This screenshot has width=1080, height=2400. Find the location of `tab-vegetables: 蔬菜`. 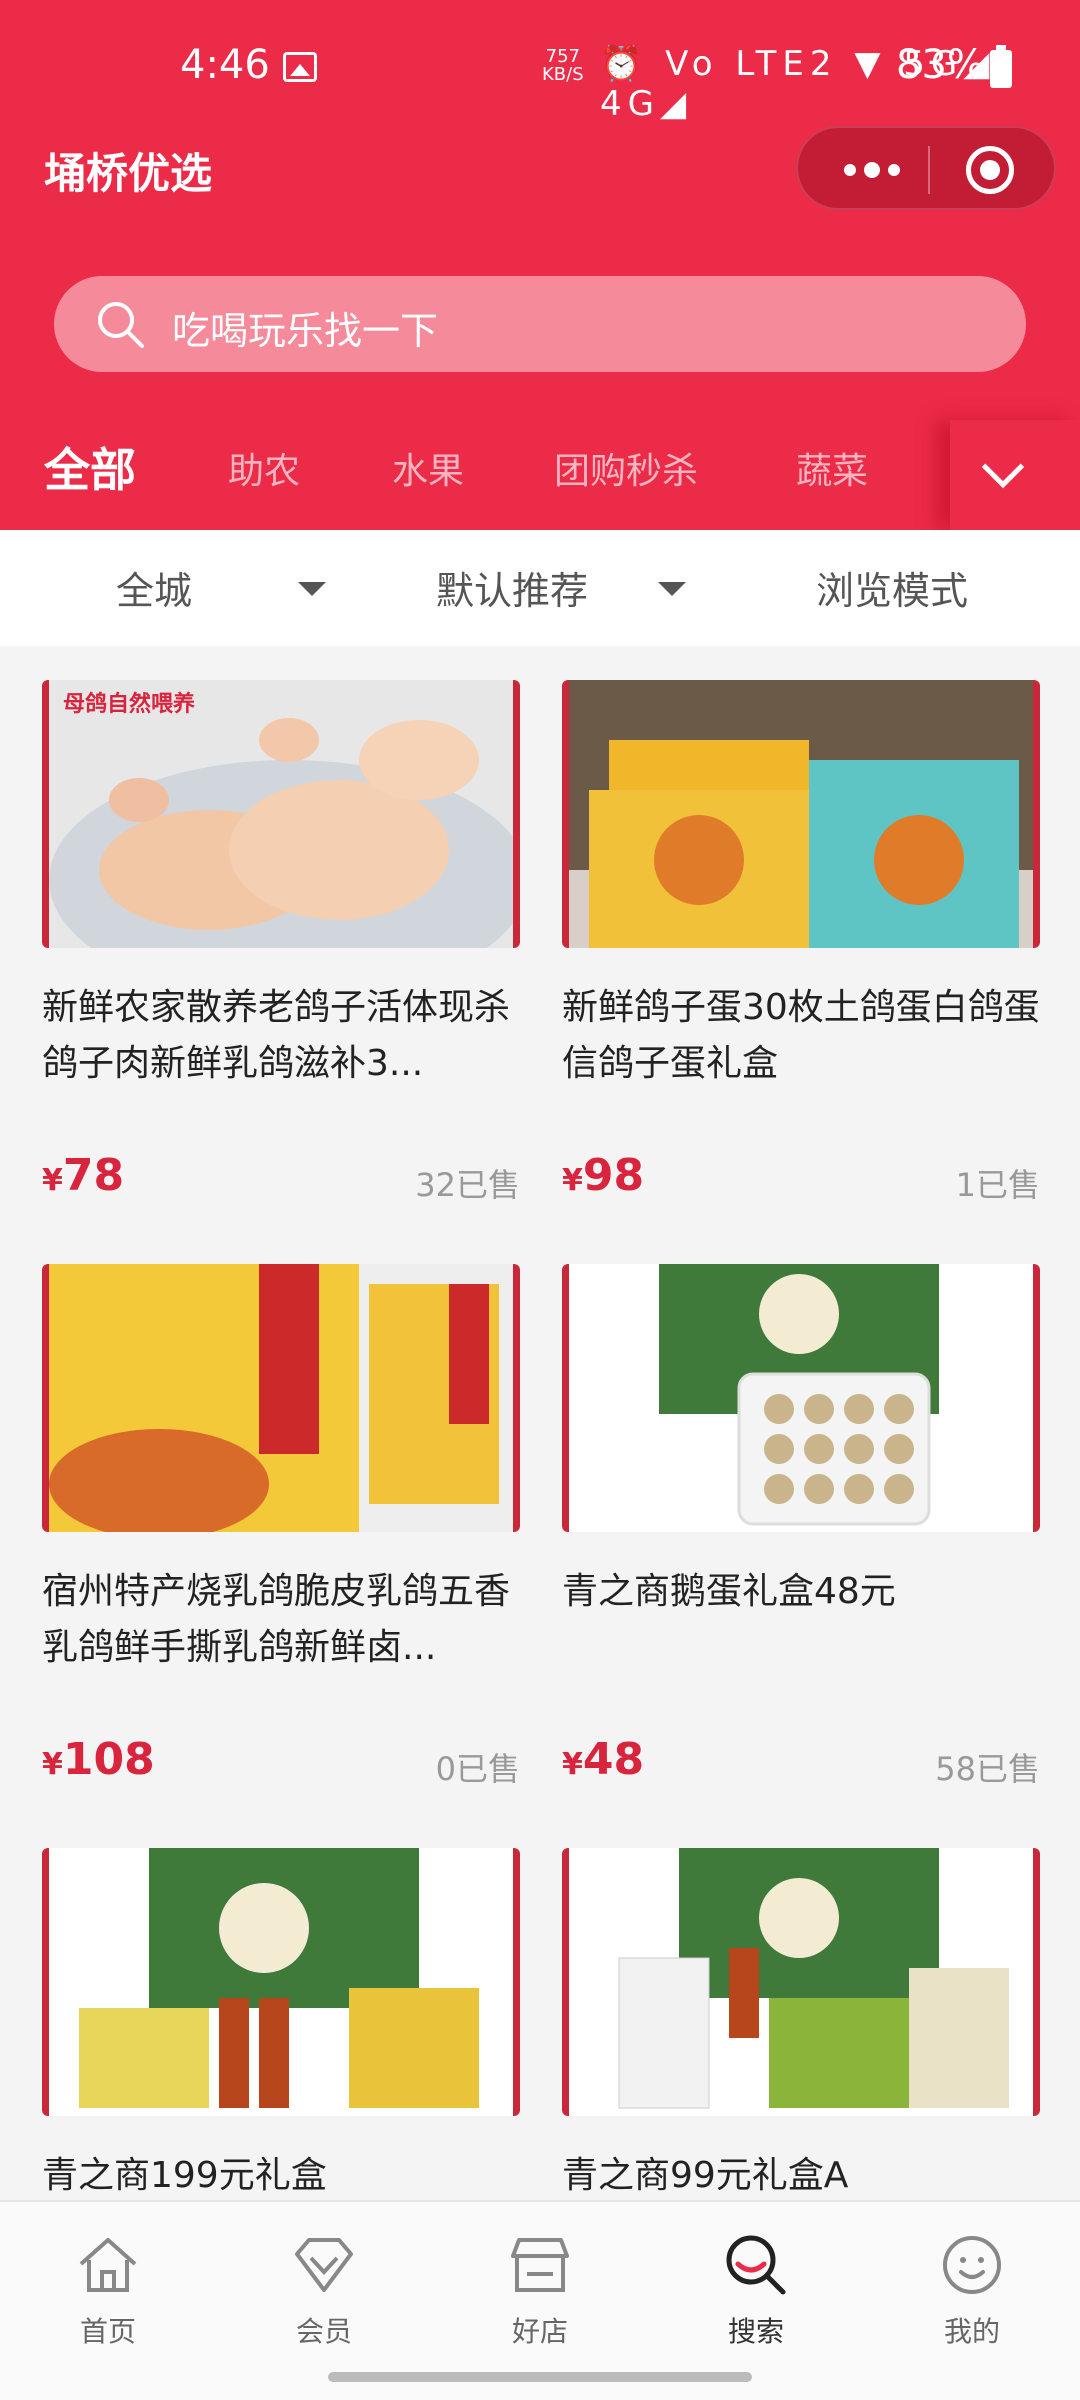

tab-vegetables: 蔬菜 is located at coordinates (832, 468).